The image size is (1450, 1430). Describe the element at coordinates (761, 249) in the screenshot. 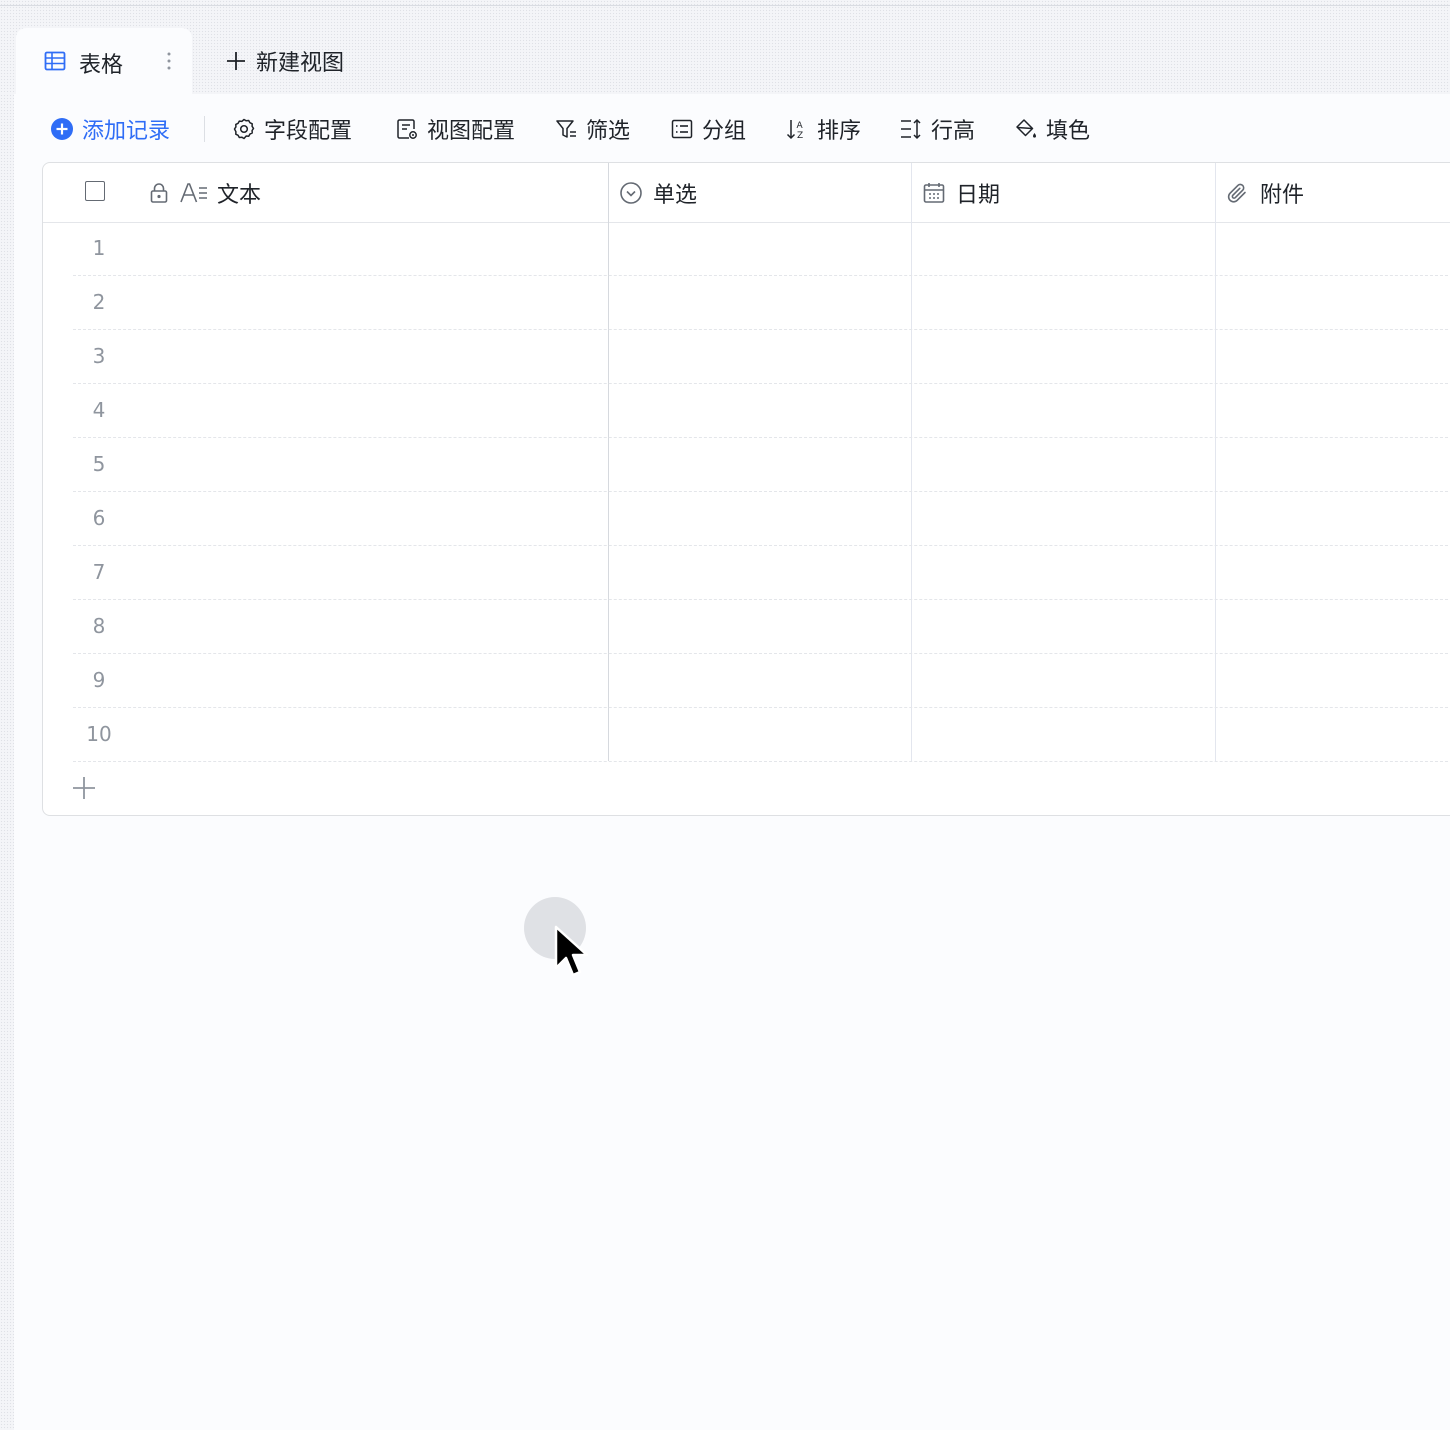

I see `table-row: 1` at that location.